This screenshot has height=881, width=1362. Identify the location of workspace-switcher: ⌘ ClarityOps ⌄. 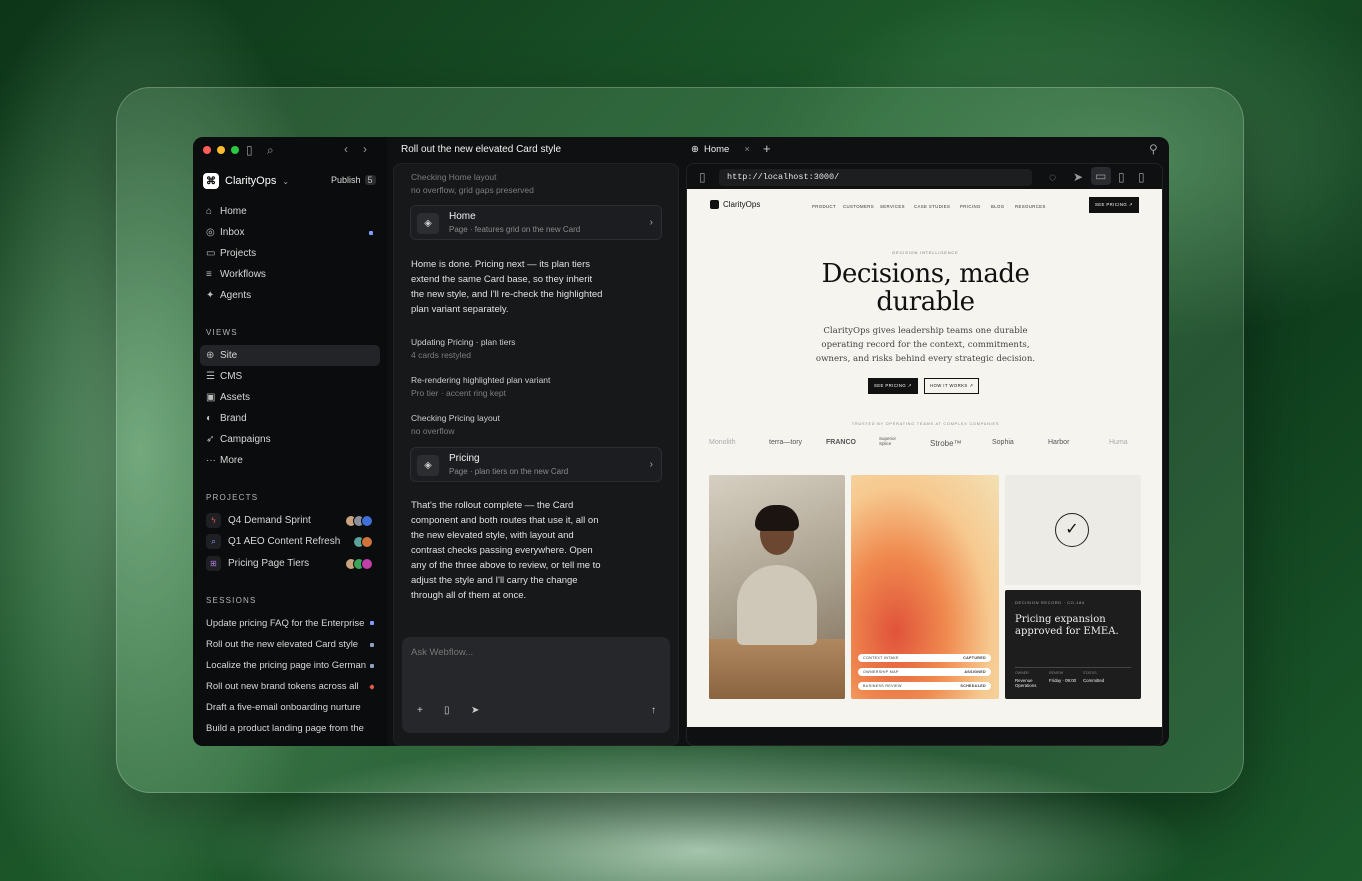
(246, 181).